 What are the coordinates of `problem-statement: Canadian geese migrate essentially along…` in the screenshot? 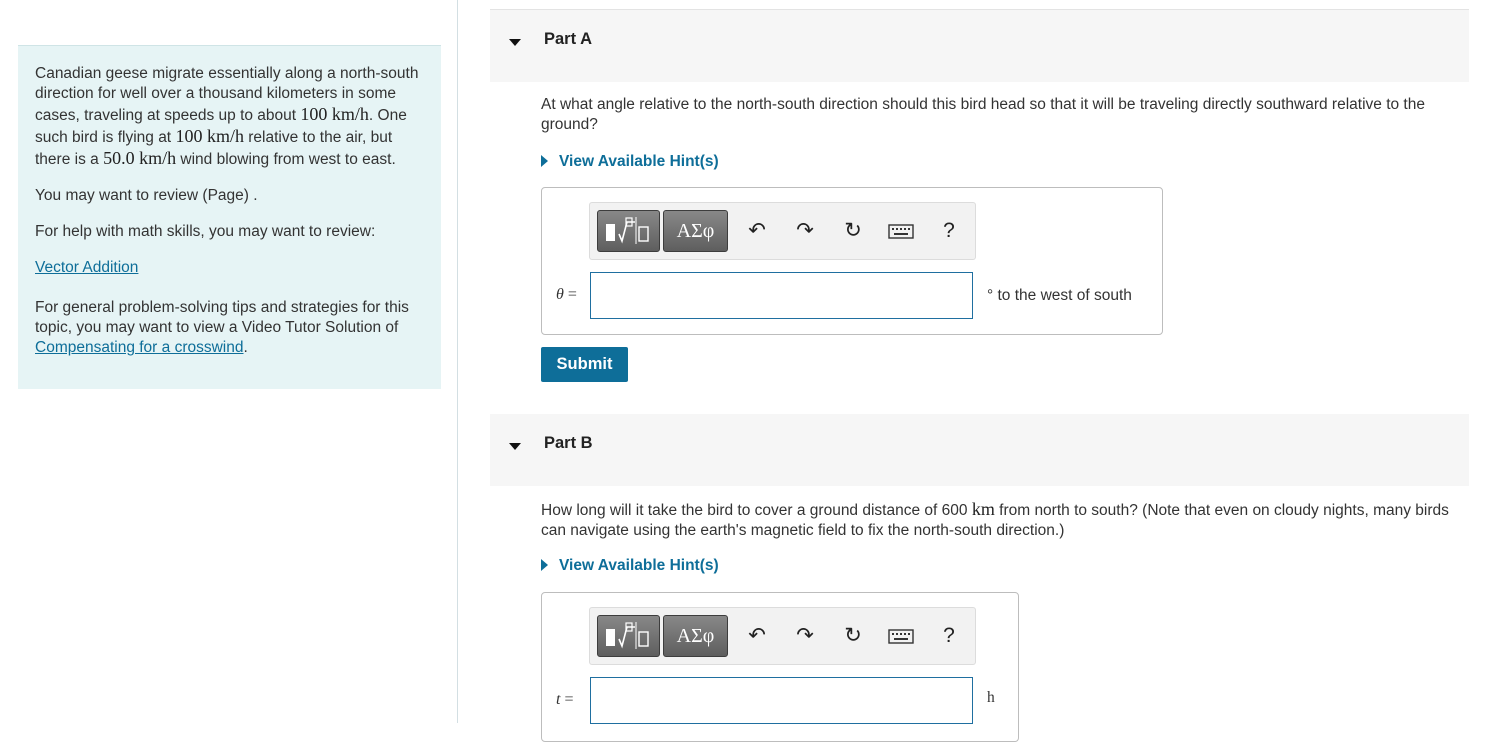 It's located at (227, 116).